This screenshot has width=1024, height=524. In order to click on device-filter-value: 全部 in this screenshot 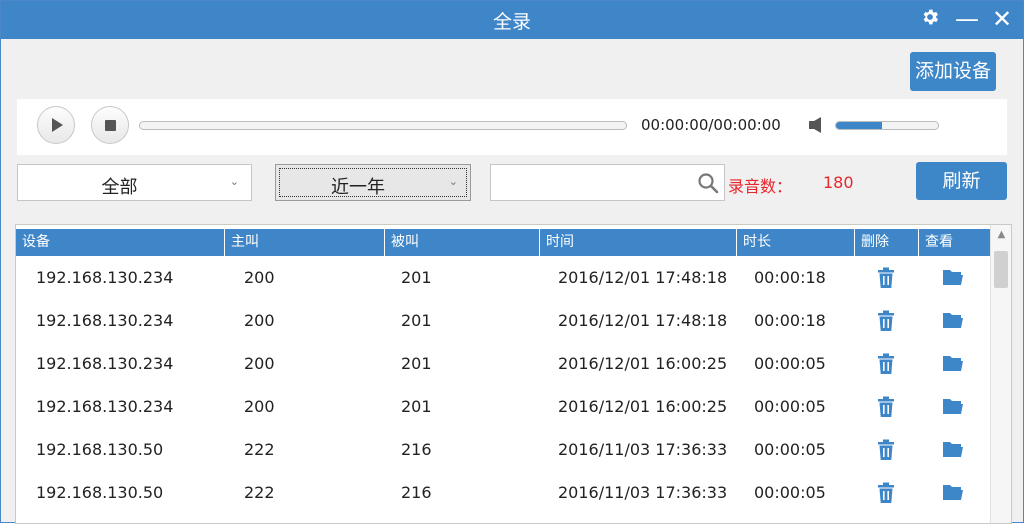, I will do `click(119, 187)`.